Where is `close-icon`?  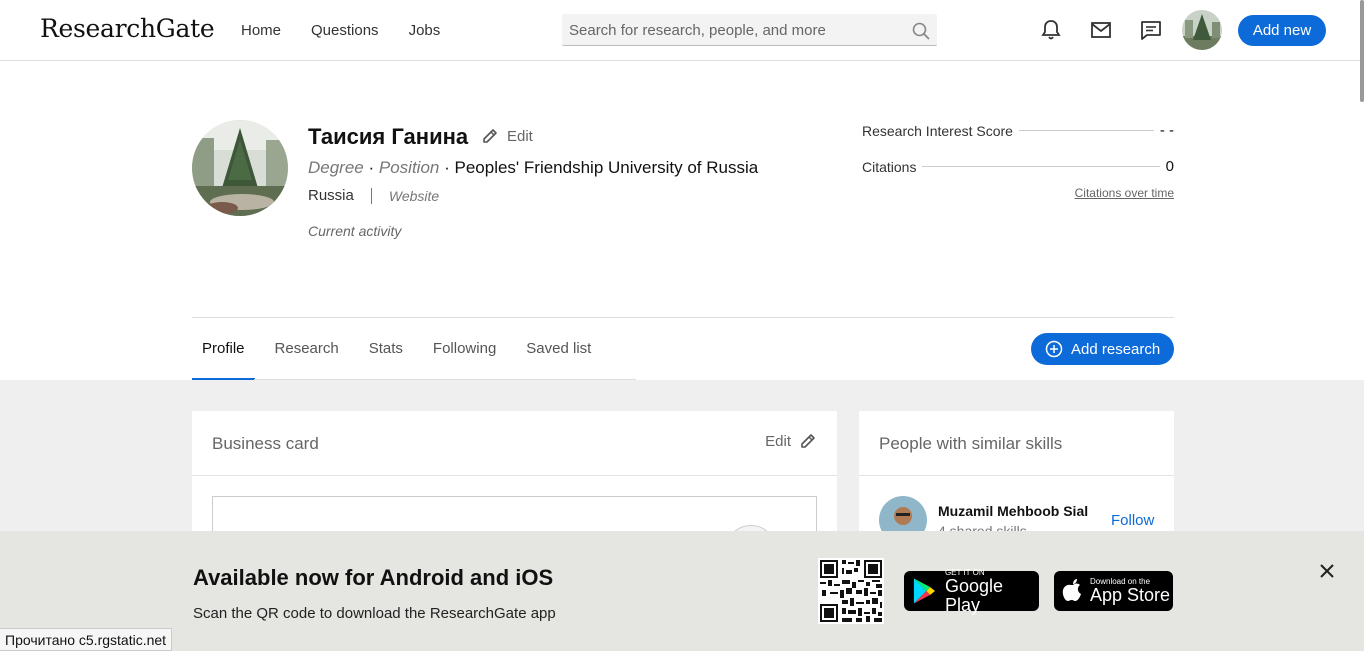
close-icon is located at coordinates (1327, 571).